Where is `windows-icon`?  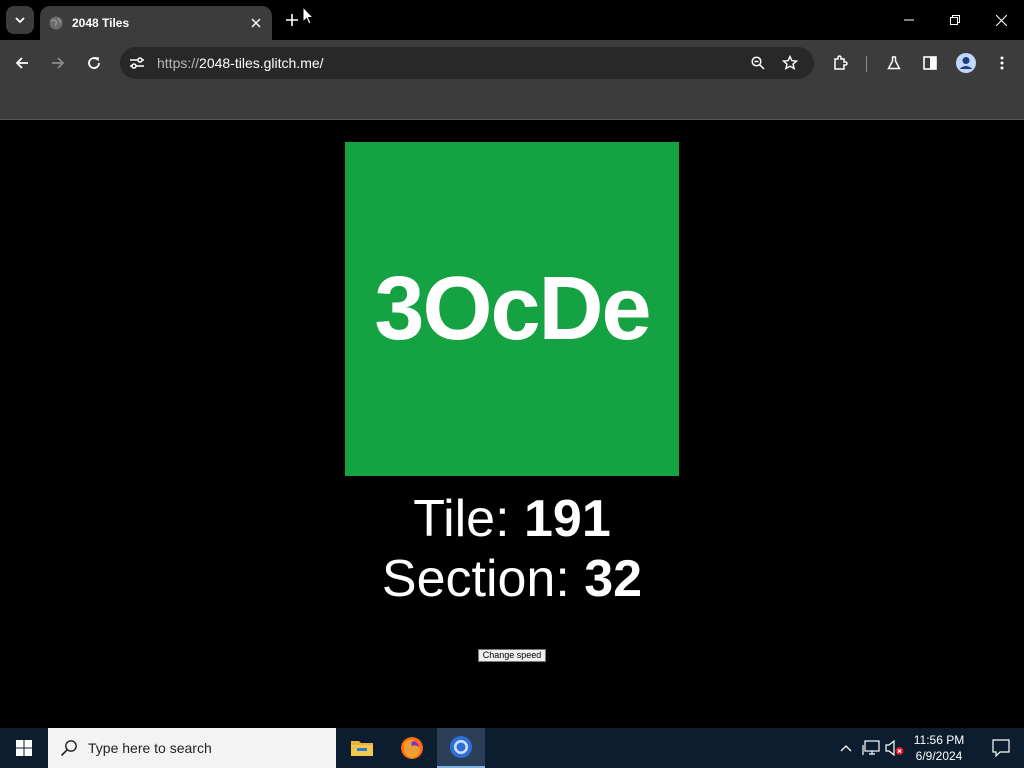 windows-icon is located at coordinates (24, 748).